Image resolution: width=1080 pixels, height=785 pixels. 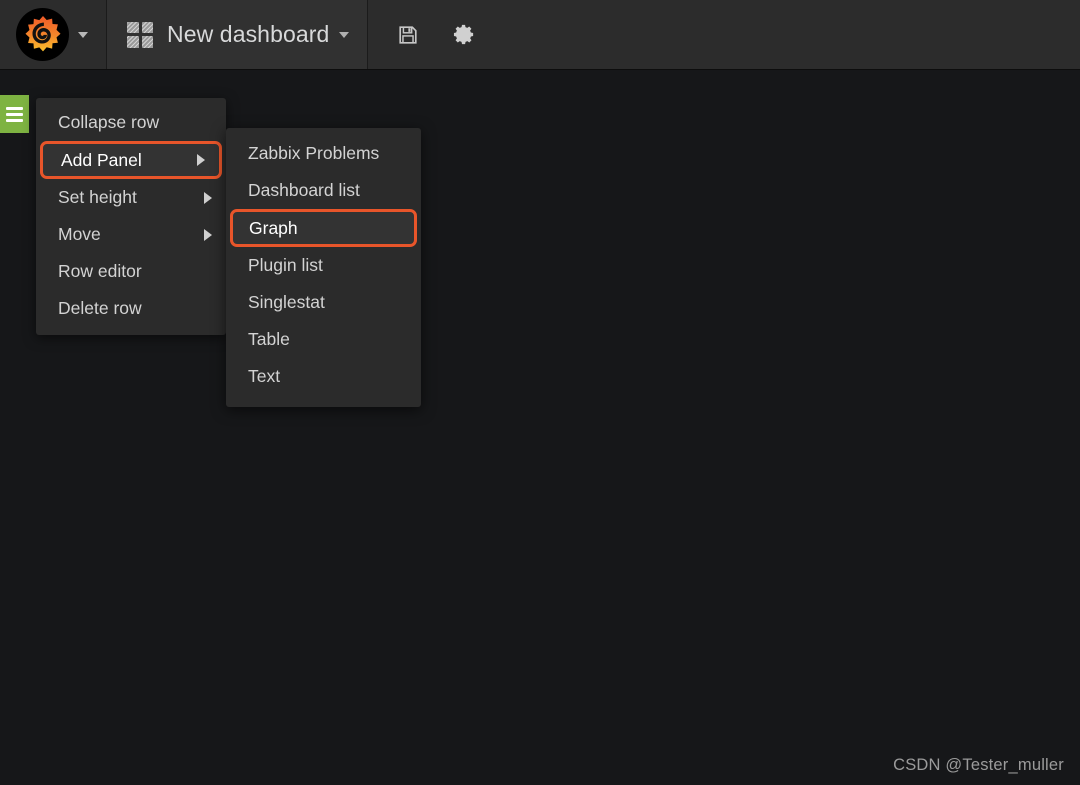 I want to click on brand-menu-button, so click(x=53, y=34).